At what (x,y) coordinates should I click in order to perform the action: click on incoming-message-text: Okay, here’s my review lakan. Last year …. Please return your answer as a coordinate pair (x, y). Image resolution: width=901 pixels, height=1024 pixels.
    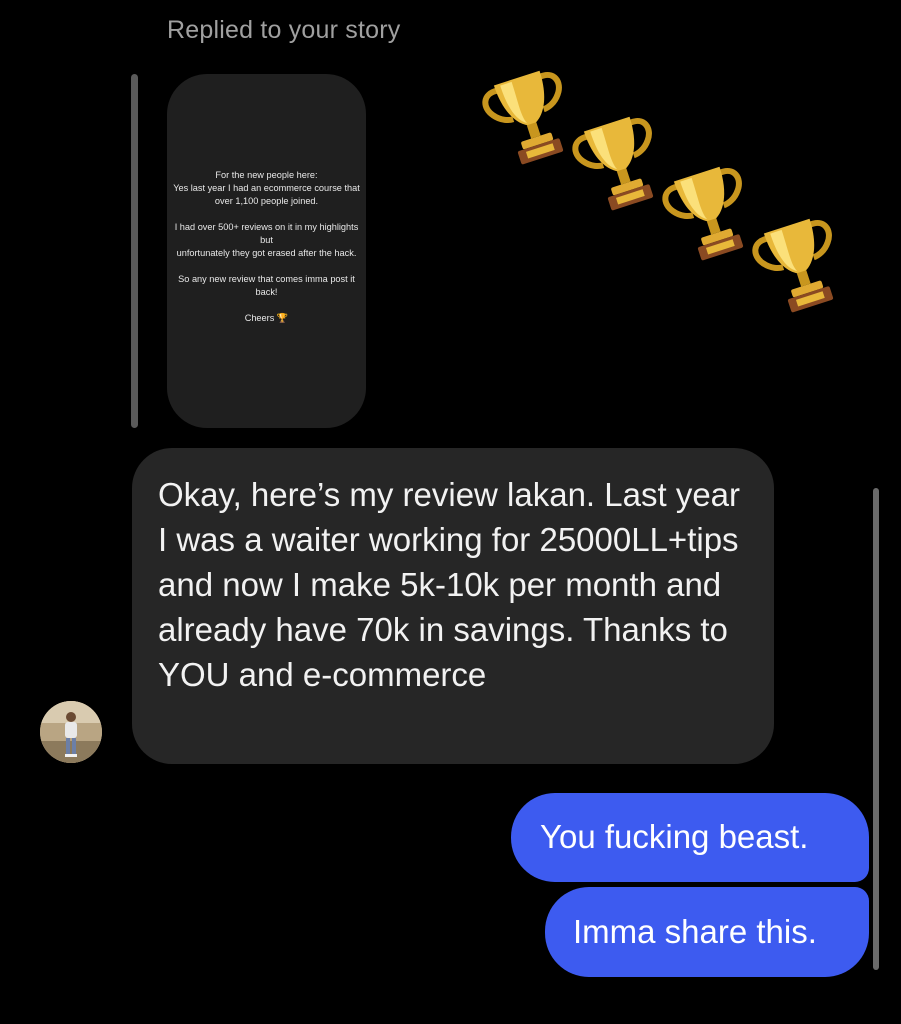
    Looking at the image, I should click on (449, 584).